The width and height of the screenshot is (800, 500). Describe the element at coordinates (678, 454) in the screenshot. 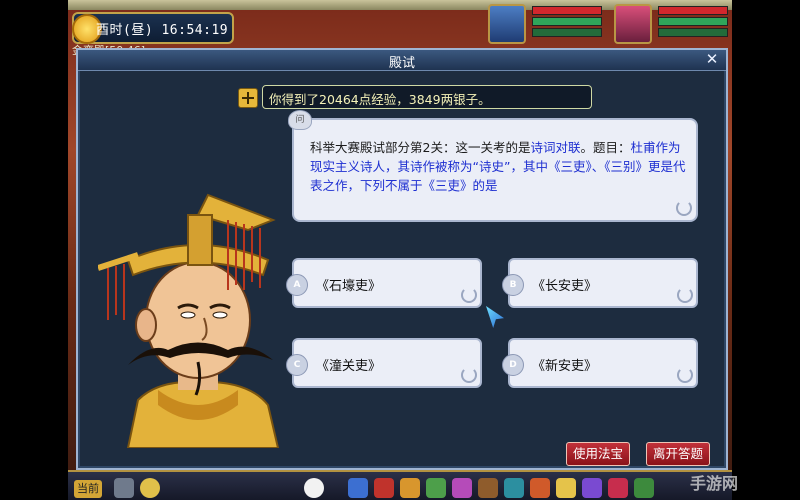

I see `leave-exam-button: 离开答题` at that location.